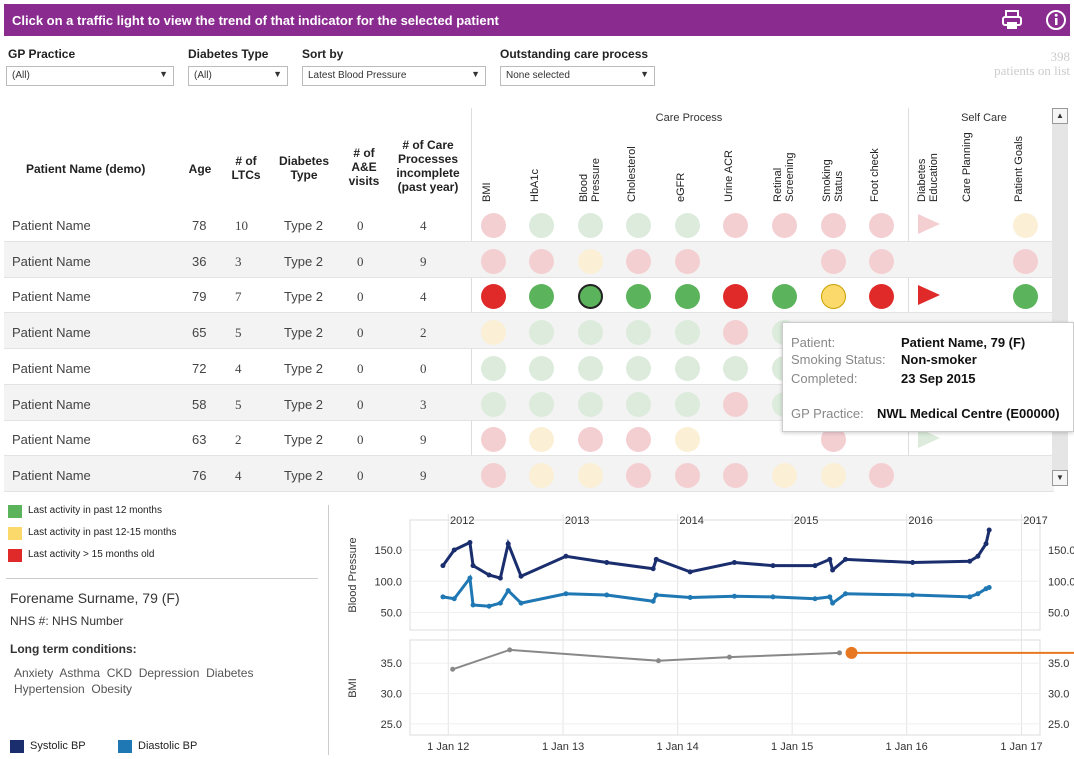 This screenshot has width=1074, height=759. Describe the element at coordinates (833, 166) in the screenshot. I see `col-header-indicator: Smoking Status` at that location.